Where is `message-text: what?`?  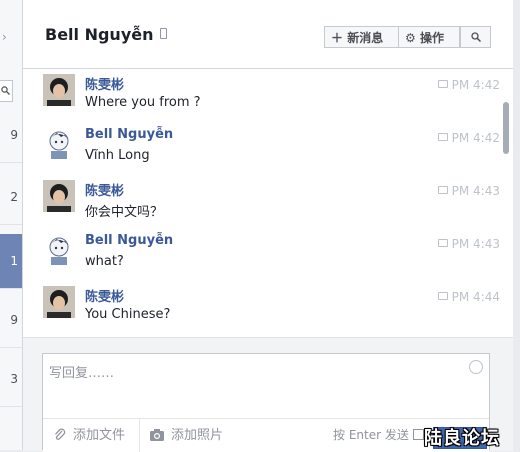
message-text: what? is located at coordinates (104, 261).